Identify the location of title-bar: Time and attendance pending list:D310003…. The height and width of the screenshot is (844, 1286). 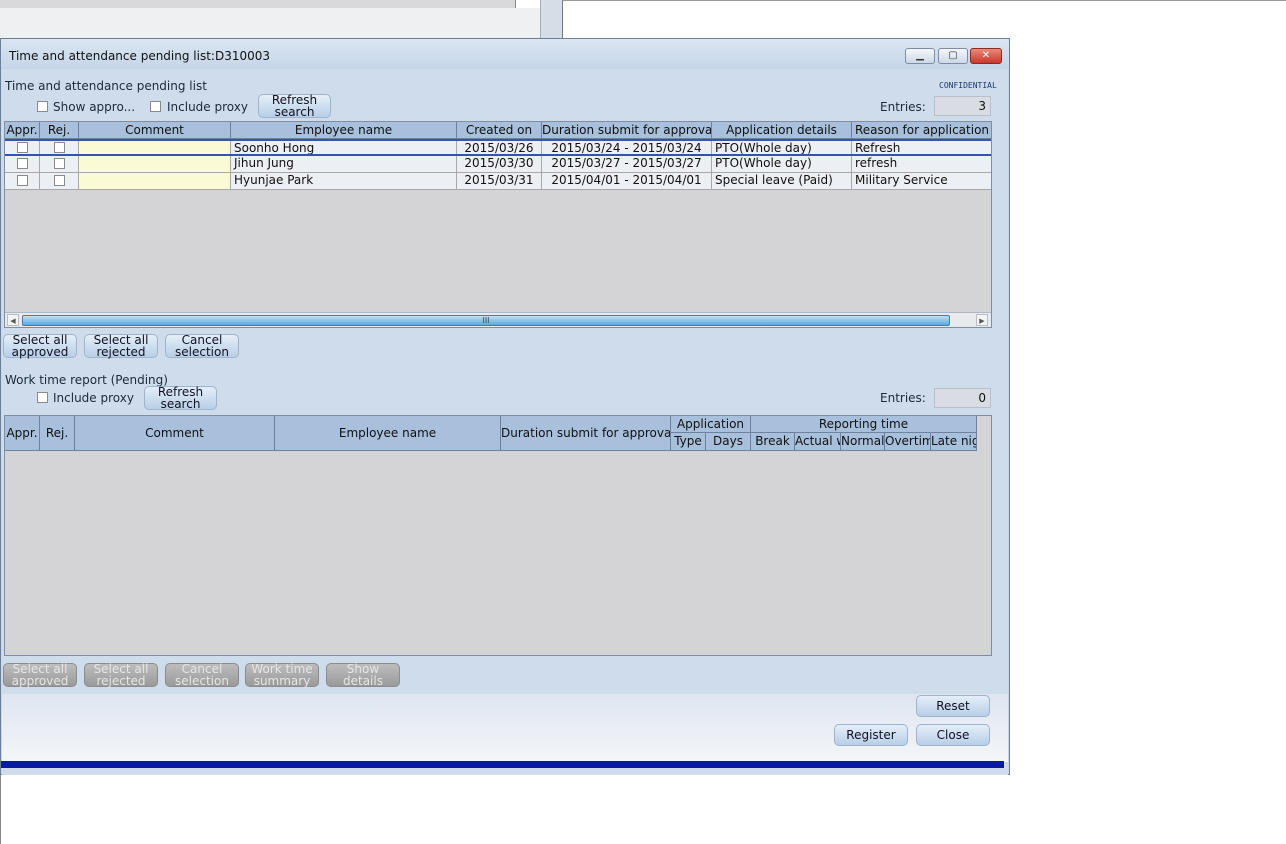
(505, 54).